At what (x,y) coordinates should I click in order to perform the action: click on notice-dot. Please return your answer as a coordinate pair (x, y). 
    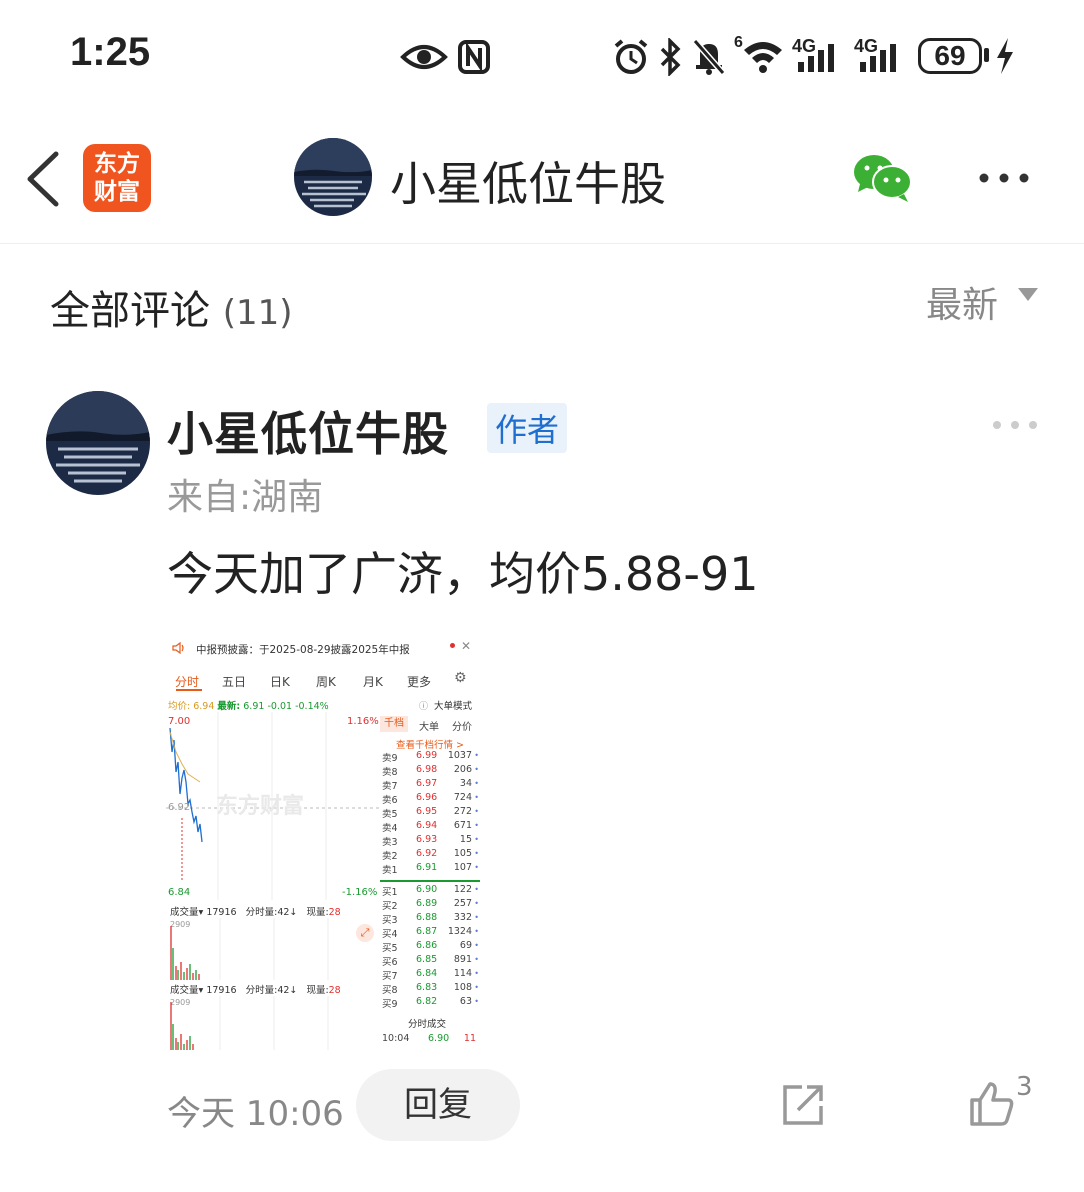
    Looking at the image, I should click on (452, 645).